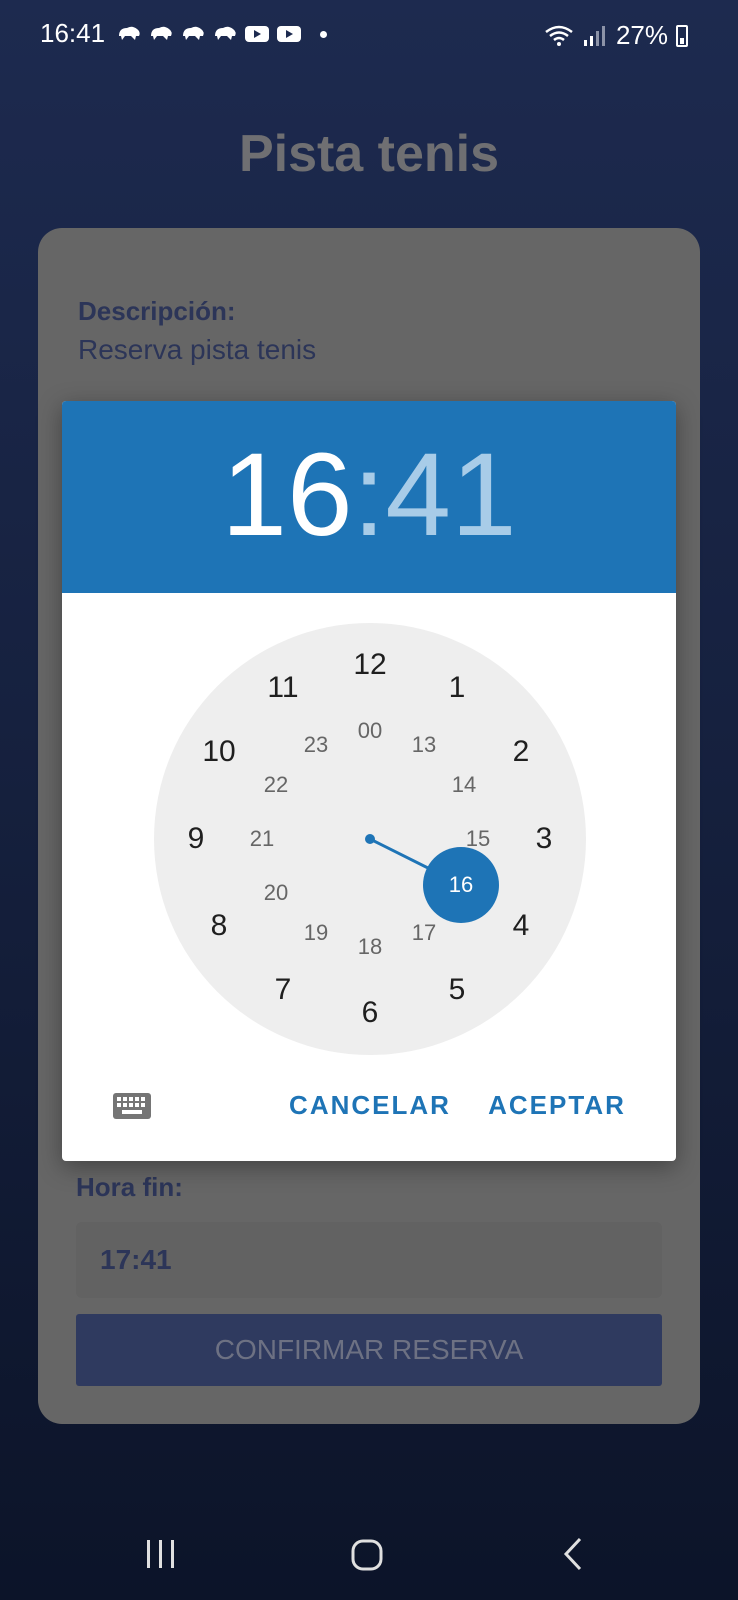  I want to click on clock-number-21: 21, so click(262, 839).